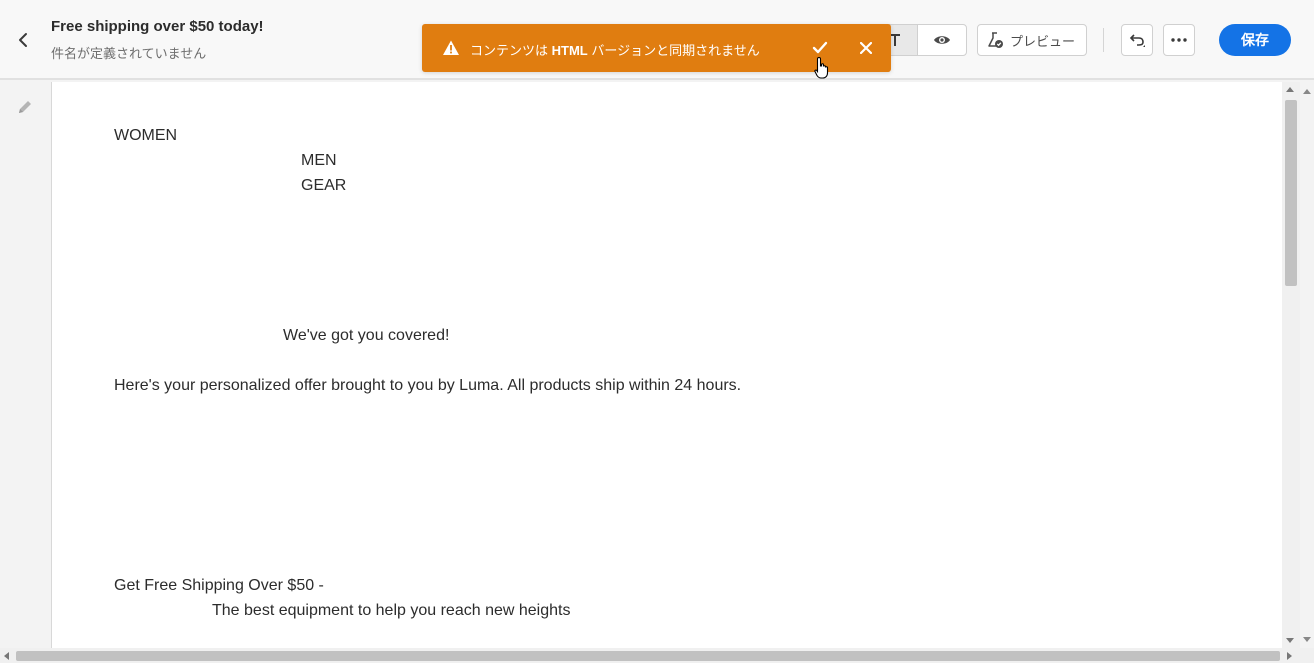 This screenshot has width=1314, height=663. What do you see at coordinates (995, 40) in the screenshot?
I see `flask-icon` at bounding box center [995, 40].